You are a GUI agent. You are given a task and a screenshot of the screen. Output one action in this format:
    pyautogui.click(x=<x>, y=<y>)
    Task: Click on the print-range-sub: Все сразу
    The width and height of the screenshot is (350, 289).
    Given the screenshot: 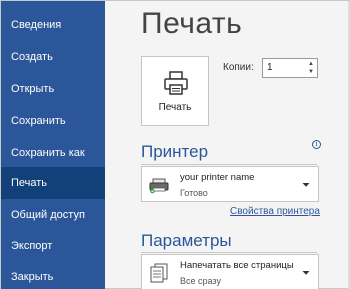 What is the action you would take?
    pyautogui.click(x=200, y=281)
    